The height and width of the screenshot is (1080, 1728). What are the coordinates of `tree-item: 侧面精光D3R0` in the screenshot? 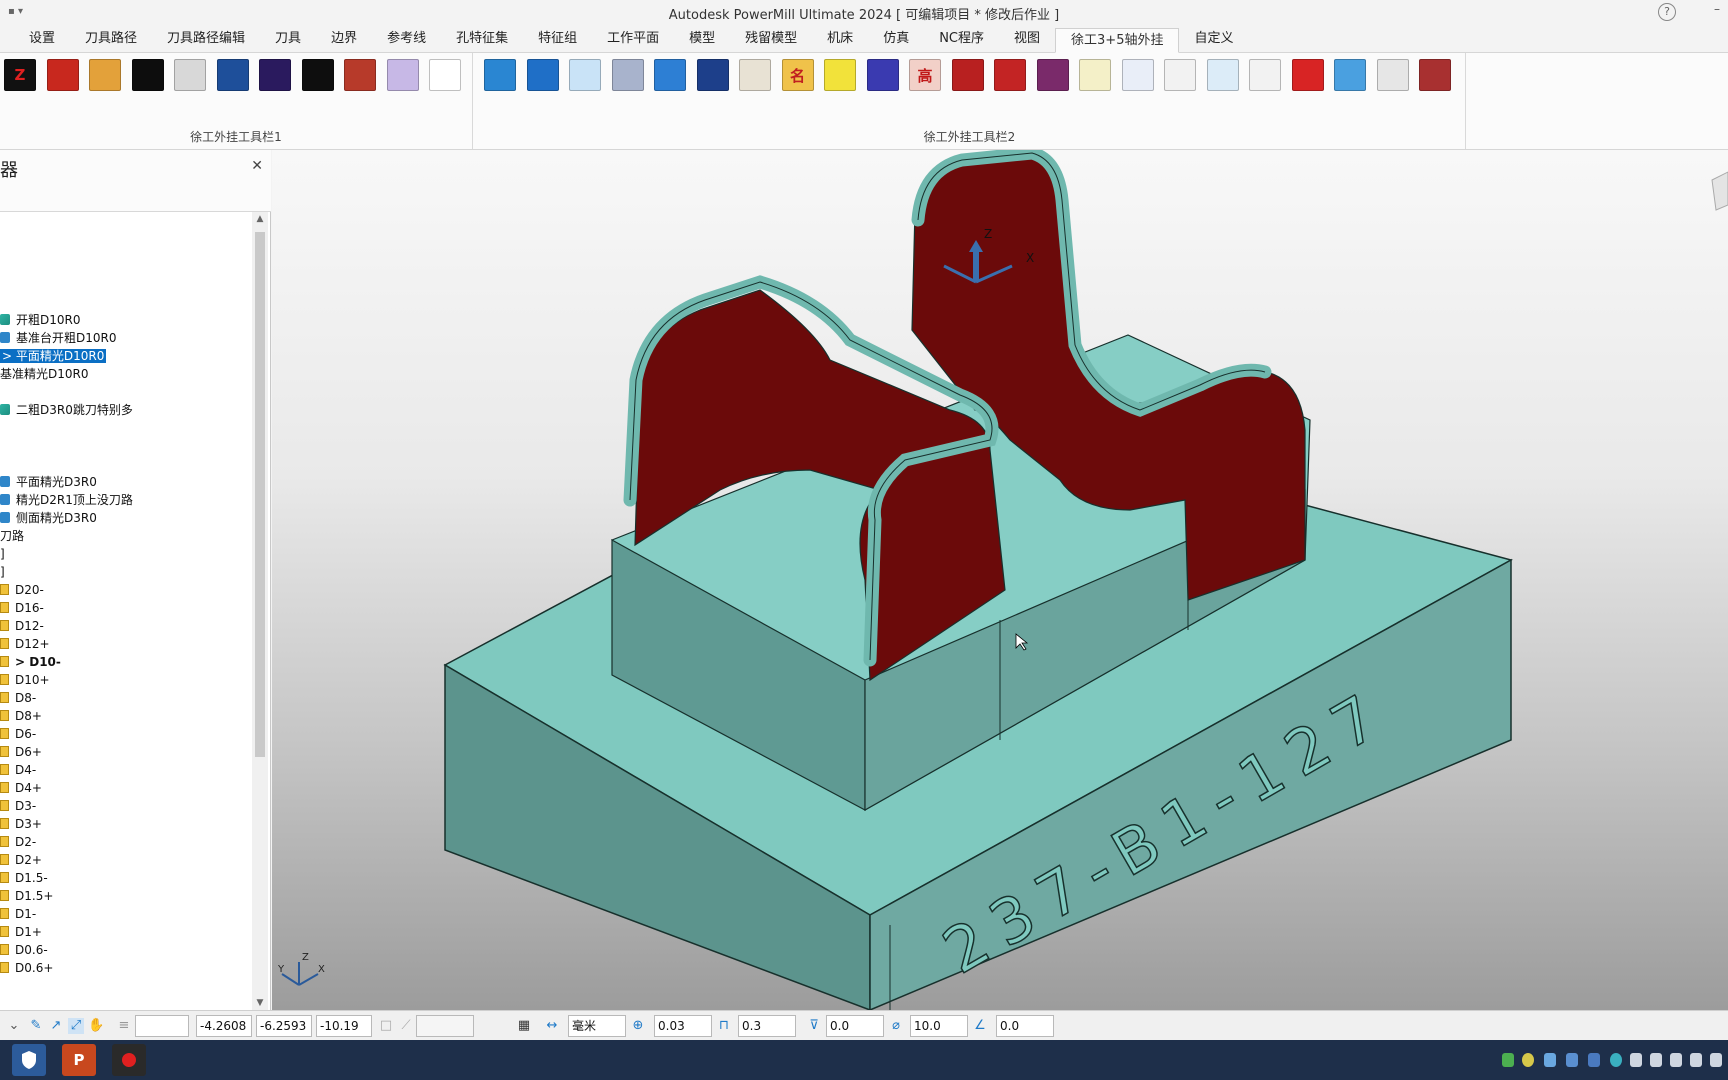 It's located at (48, 518).